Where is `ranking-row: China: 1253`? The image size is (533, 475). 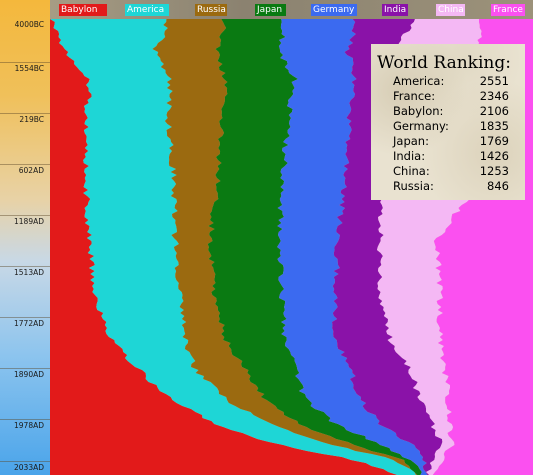
ranking-row: China: 1253 is located at coordinates (446, 171).